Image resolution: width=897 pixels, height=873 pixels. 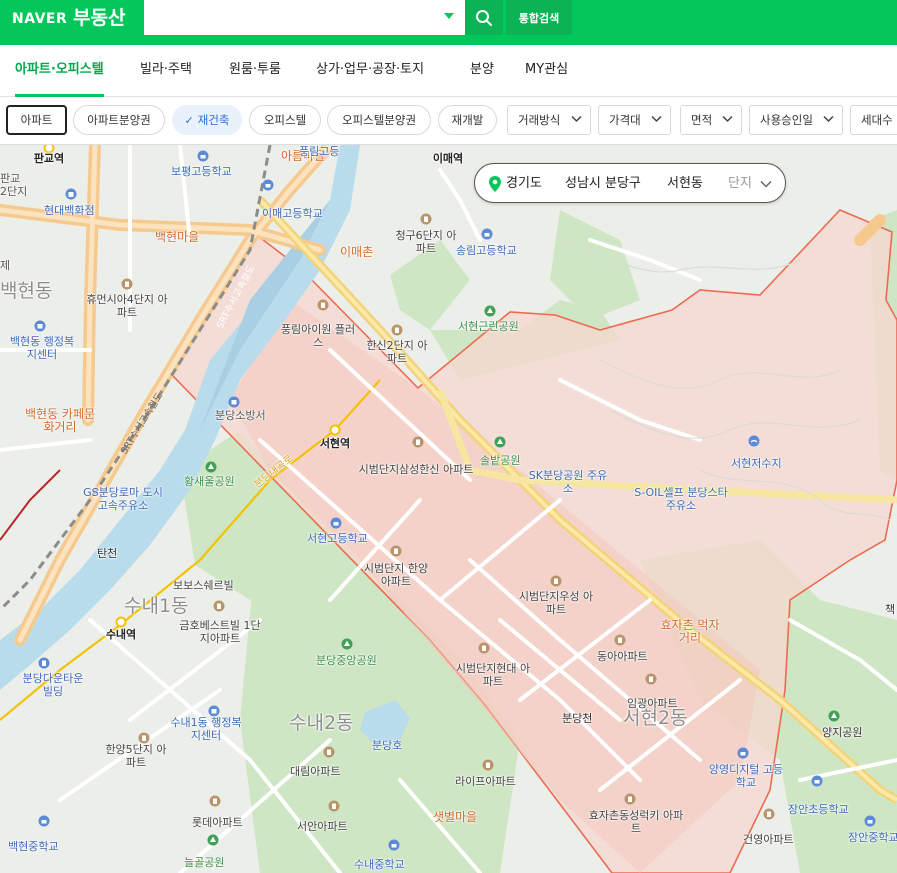 I want to click on station-label-sunae: 수내역, so click(x=121, y=634).